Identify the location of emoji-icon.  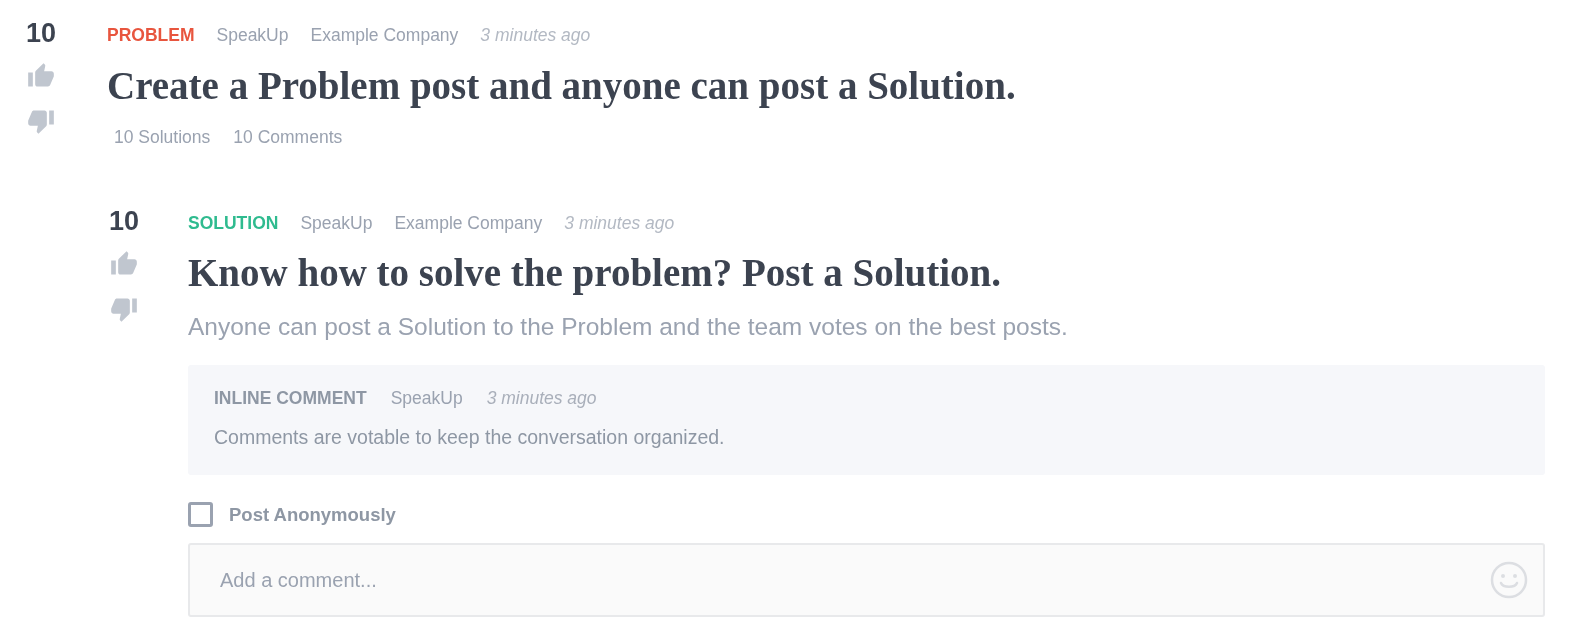
(1509, 580).